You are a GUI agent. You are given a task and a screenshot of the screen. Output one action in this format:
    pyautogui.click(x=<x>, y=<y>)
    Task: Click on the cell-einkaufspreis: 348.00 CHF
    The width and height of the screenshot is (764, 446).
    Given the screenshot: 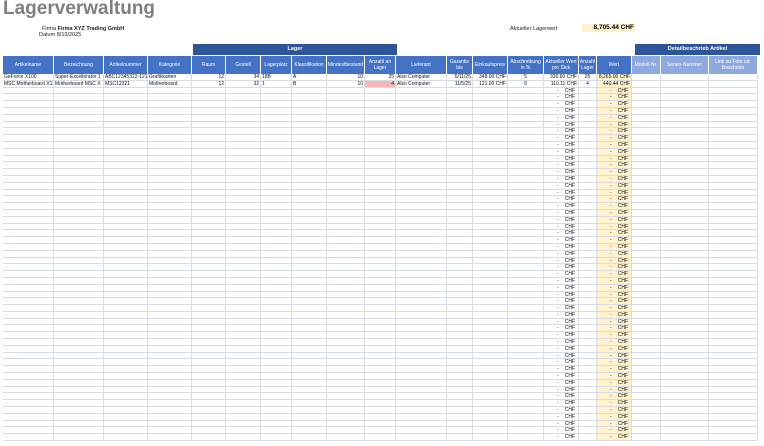 What is the action you would take?
    pyautogui.click(x=490, y=77)
    